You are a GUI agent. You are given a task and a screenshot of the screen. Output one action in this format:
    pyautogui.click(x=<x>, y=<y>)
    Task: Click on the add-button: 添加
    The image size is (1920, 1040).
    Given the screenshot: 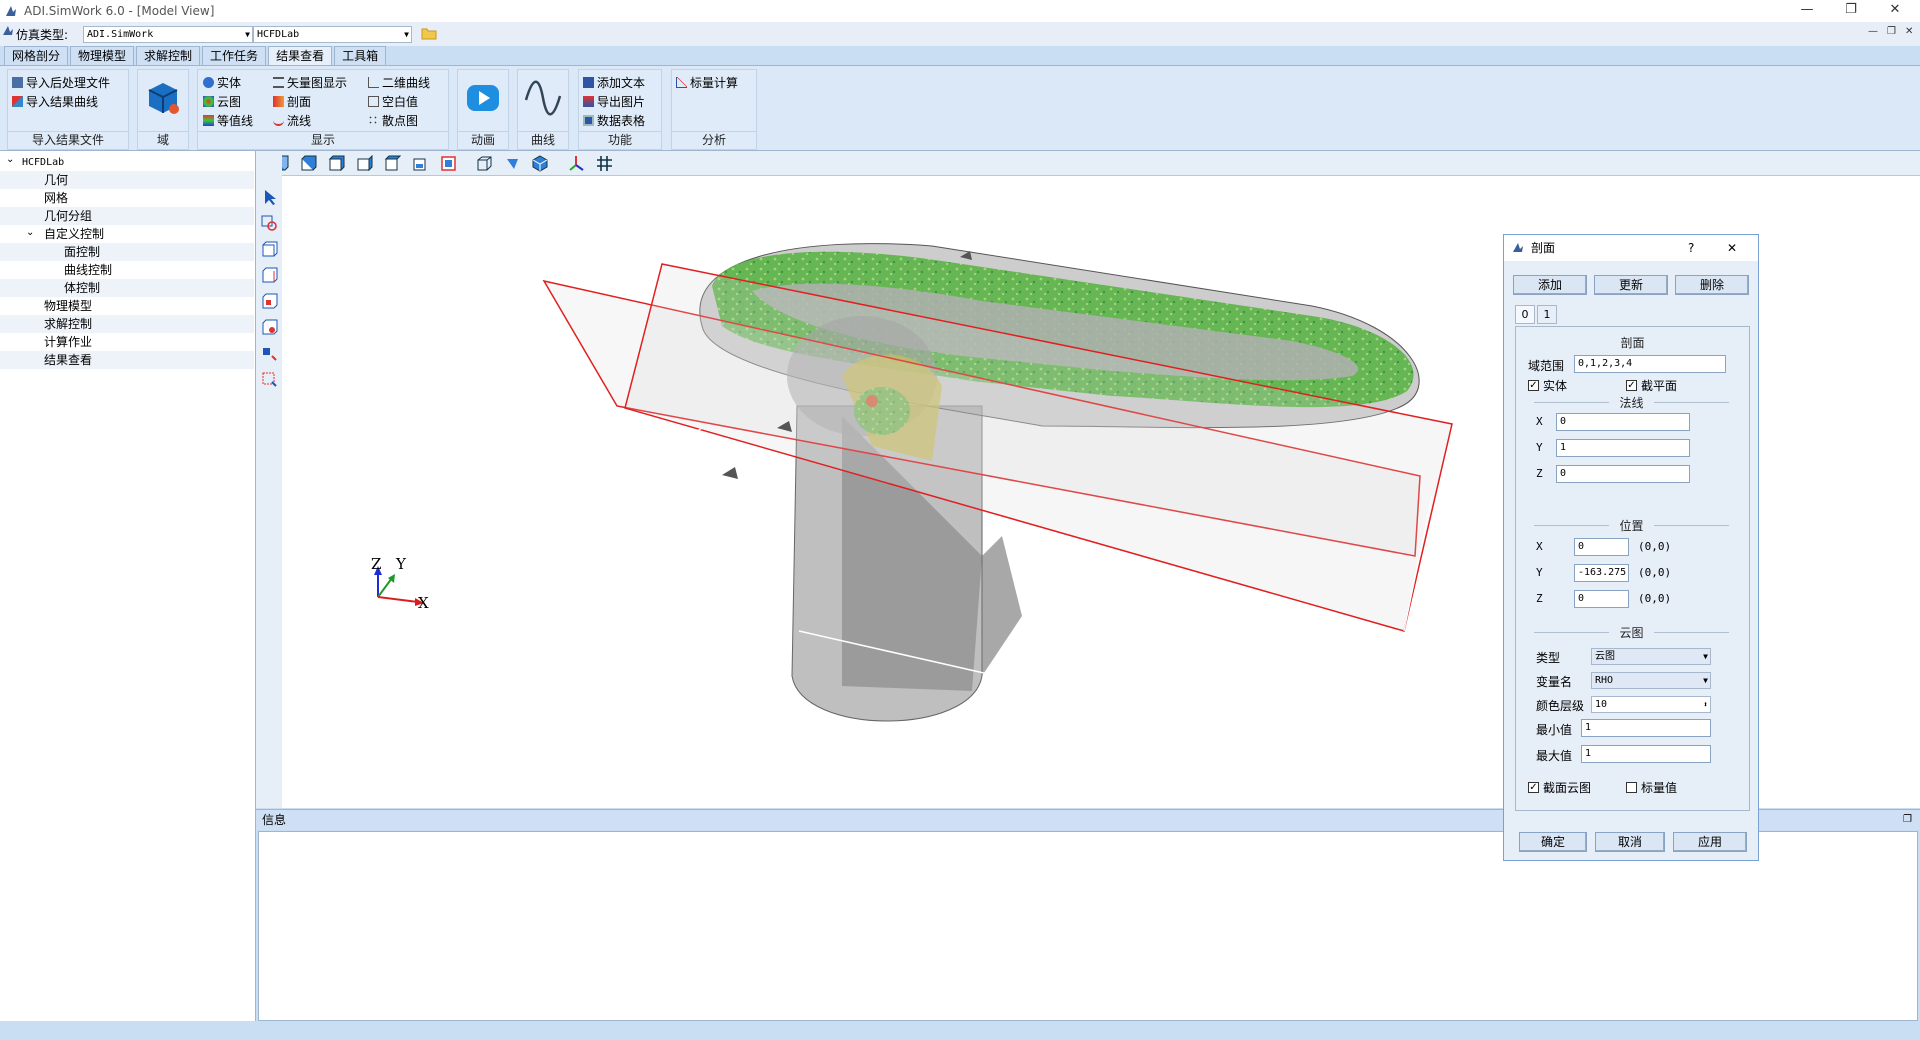 What is the action you would take?
    pyautogui.click(x=1550, y=285)
    